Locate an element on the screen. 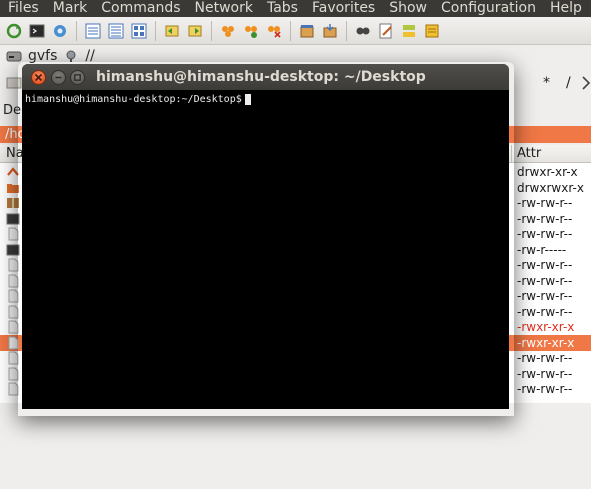 Image resolution: width=591 pixels, height=489 pixels. full-view-icon is located at coordinates (116, 30).